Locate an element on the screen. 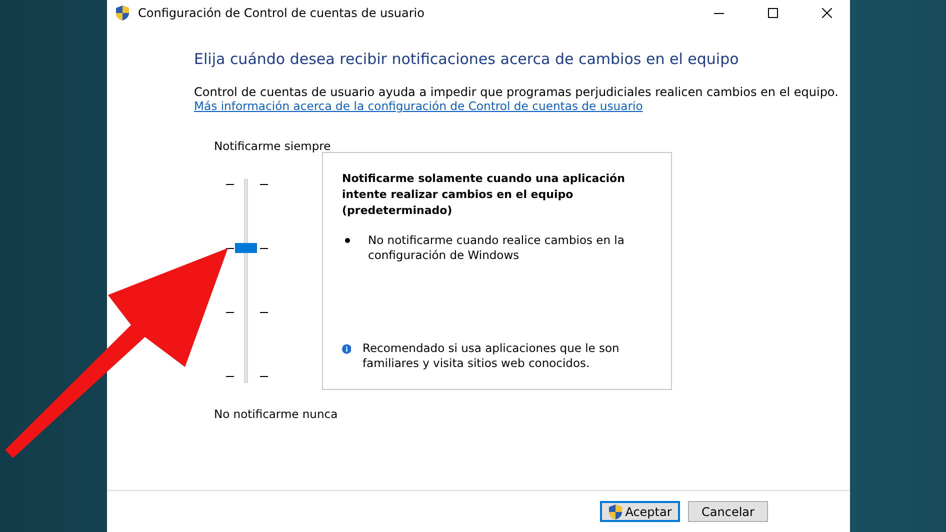 The height and width of the screenshot is (532, 946). slider-top-label: Notificarme siempre is located at coordinates (272, 146).